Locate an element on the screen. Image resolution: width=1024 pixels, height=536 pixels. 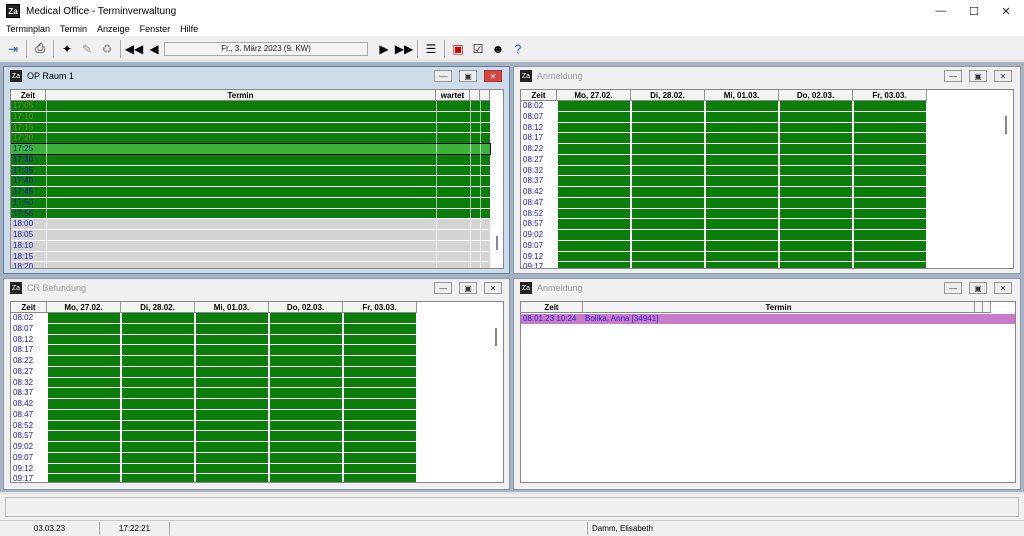
anm1-day-header: Do, 02.03. is located at coordinates (816, 95).